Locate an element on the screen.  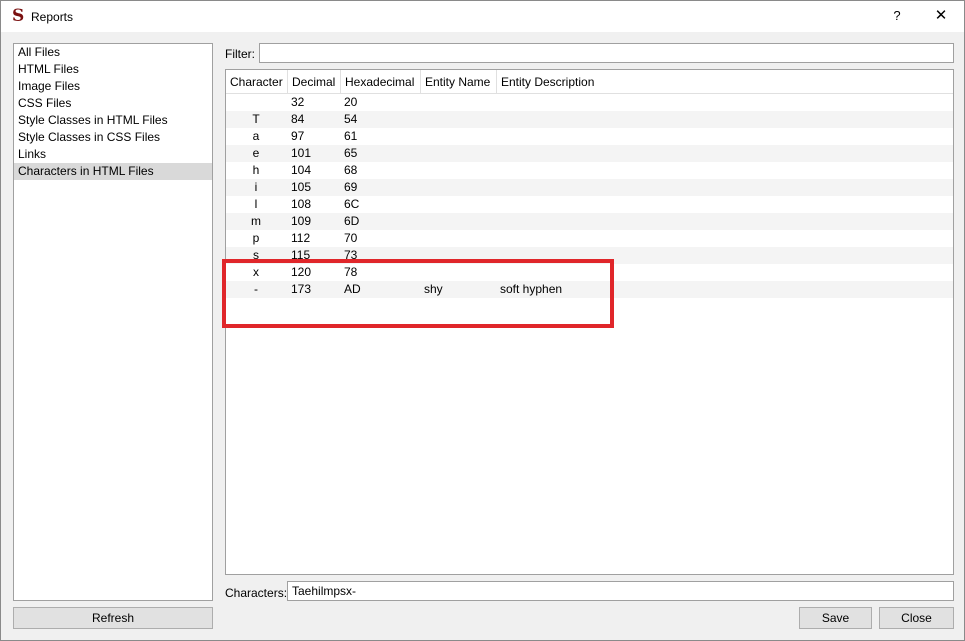
cell-decimal: 105 is located at coordinates (301, 187).